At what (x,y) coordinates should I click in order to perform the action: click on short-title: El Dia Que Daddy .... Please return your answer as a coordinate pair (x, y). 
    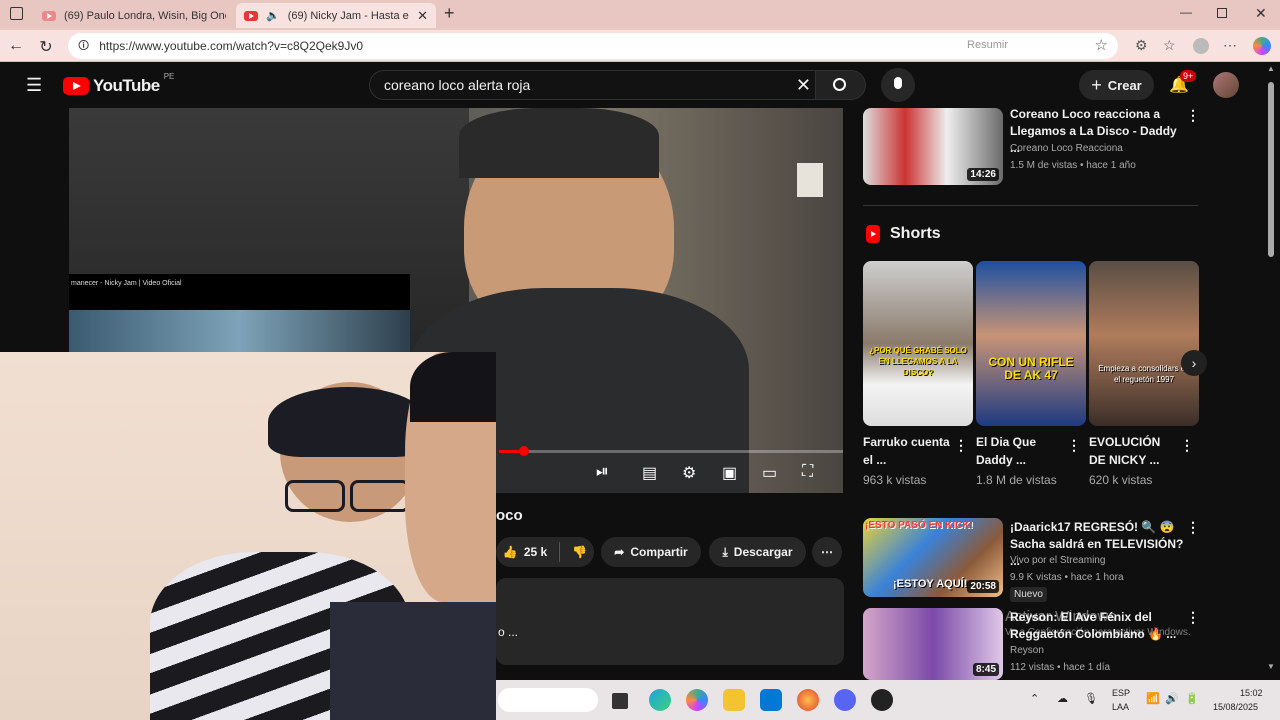
    Looking at the image, I should click on (1021, 451).